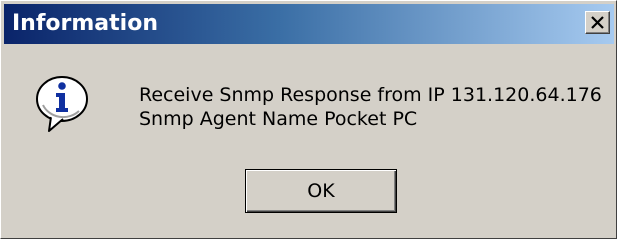 The height and width of the screenshot is (240, 619). Describe the element at coordinates (278, 119) in the screenshot. I see `message-line-2: Snmp Agent Name Pocket PC` at that location.